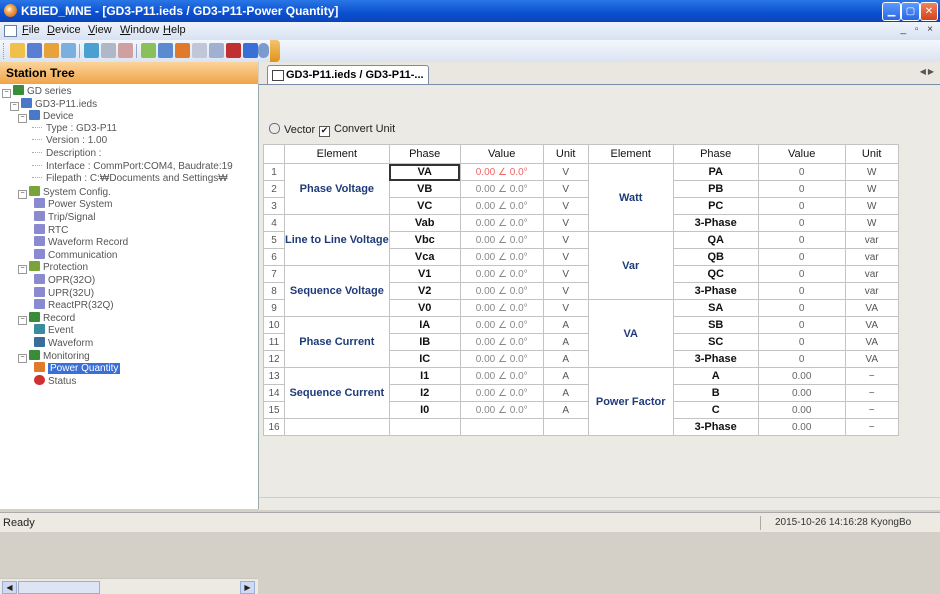 Image resolution: width=940 pixels, height=594 pixels. I want to click on tree-node: − GD3-P11.ieds, so click(53, 104).